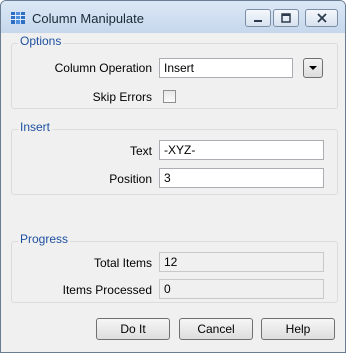  What do you see at coordinates (258, 21) in the screenshot?
I see `minimize-icon` at bounding box center [258, 21].